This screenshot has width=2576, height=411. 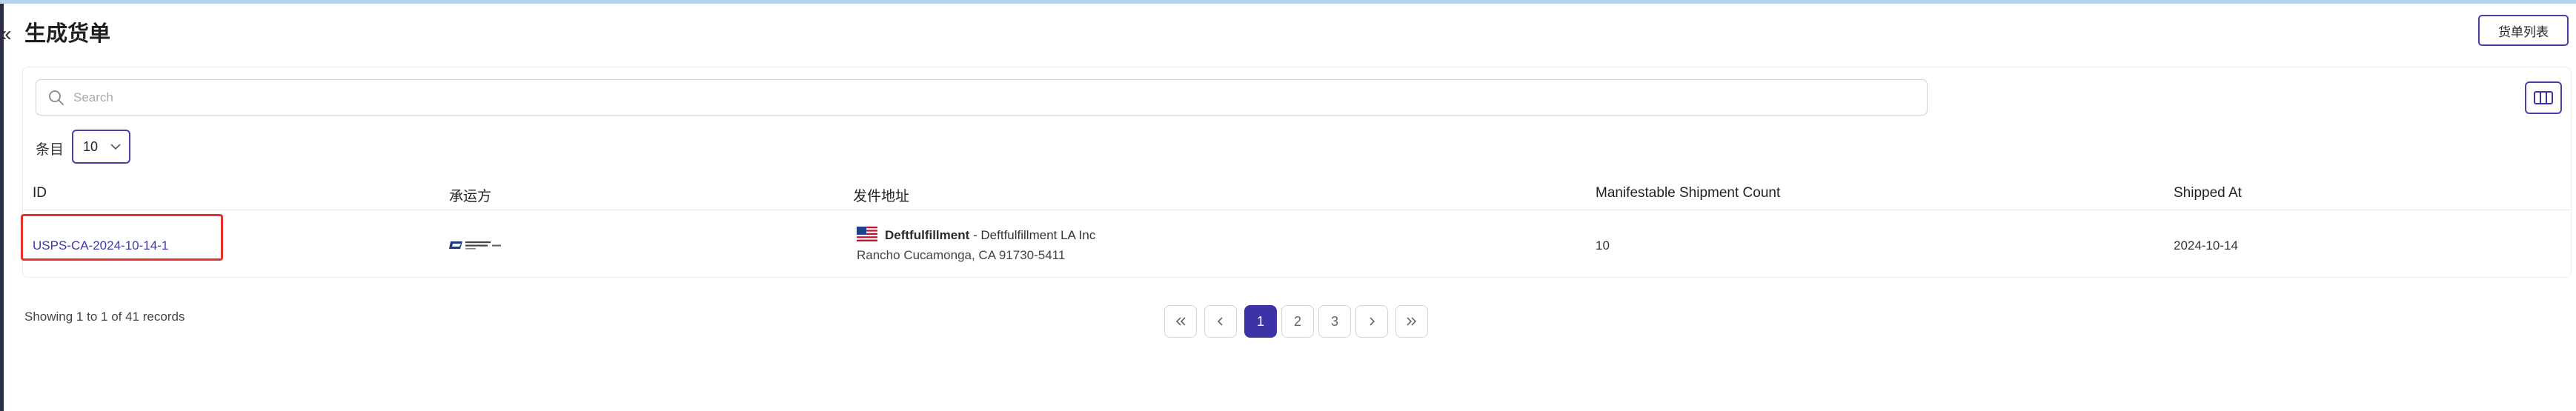 I want to click on page-title: 生成货单, so click(x=67, y=34).